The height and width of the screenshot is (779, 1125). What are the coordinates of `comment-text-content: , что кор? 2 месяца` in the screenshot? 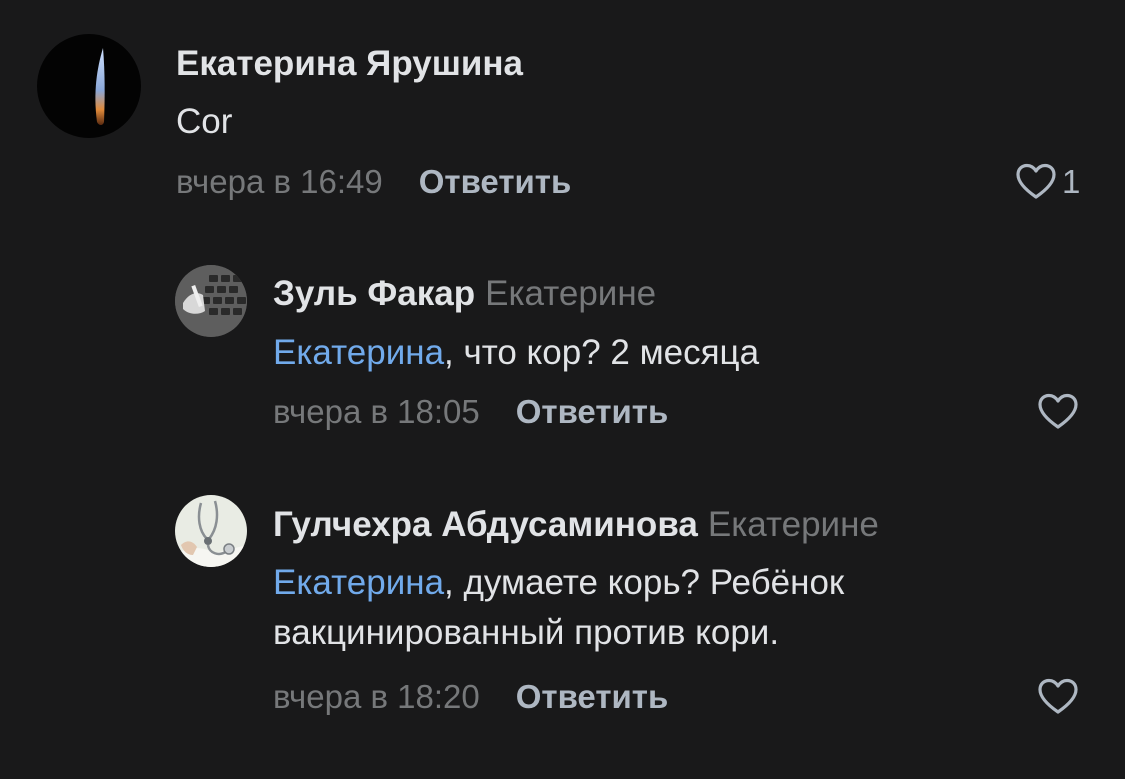 It's located at (602, 352).